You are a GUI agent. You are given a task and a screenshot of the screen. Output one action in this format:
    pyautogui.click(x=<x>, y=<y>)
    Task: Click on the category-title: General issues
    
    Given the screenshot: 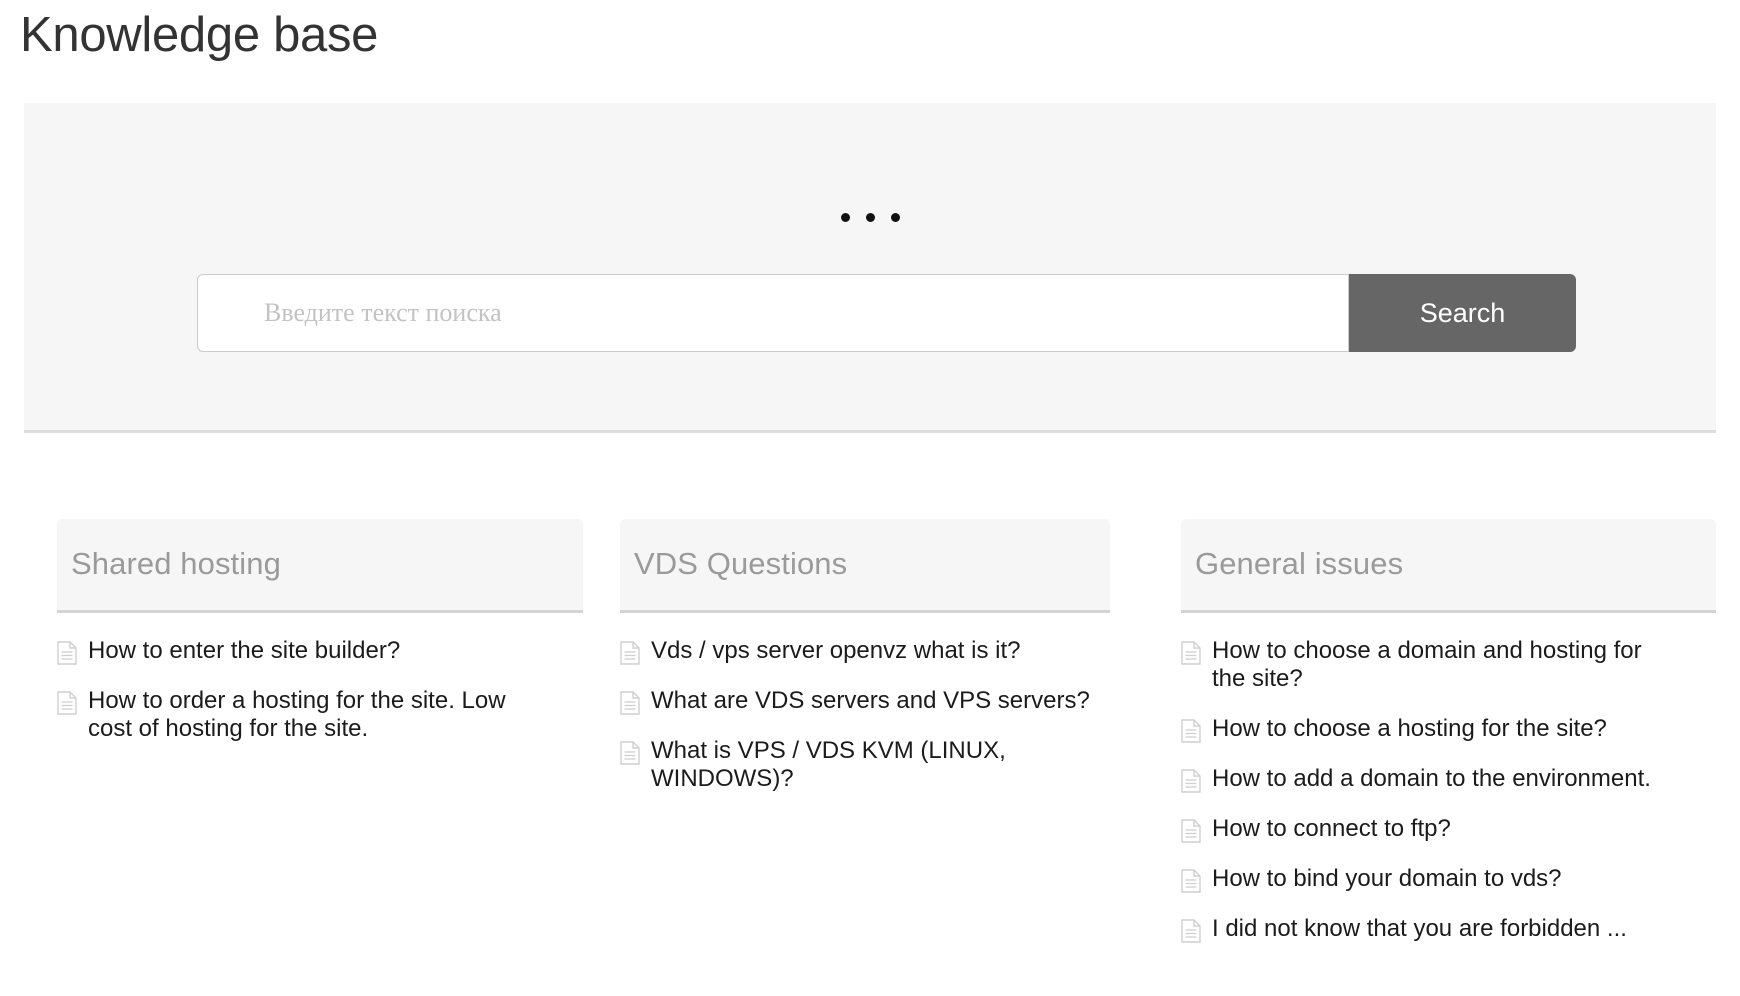 What is the action you would take?
    pyautogui.click(x=1299, y=564)
    